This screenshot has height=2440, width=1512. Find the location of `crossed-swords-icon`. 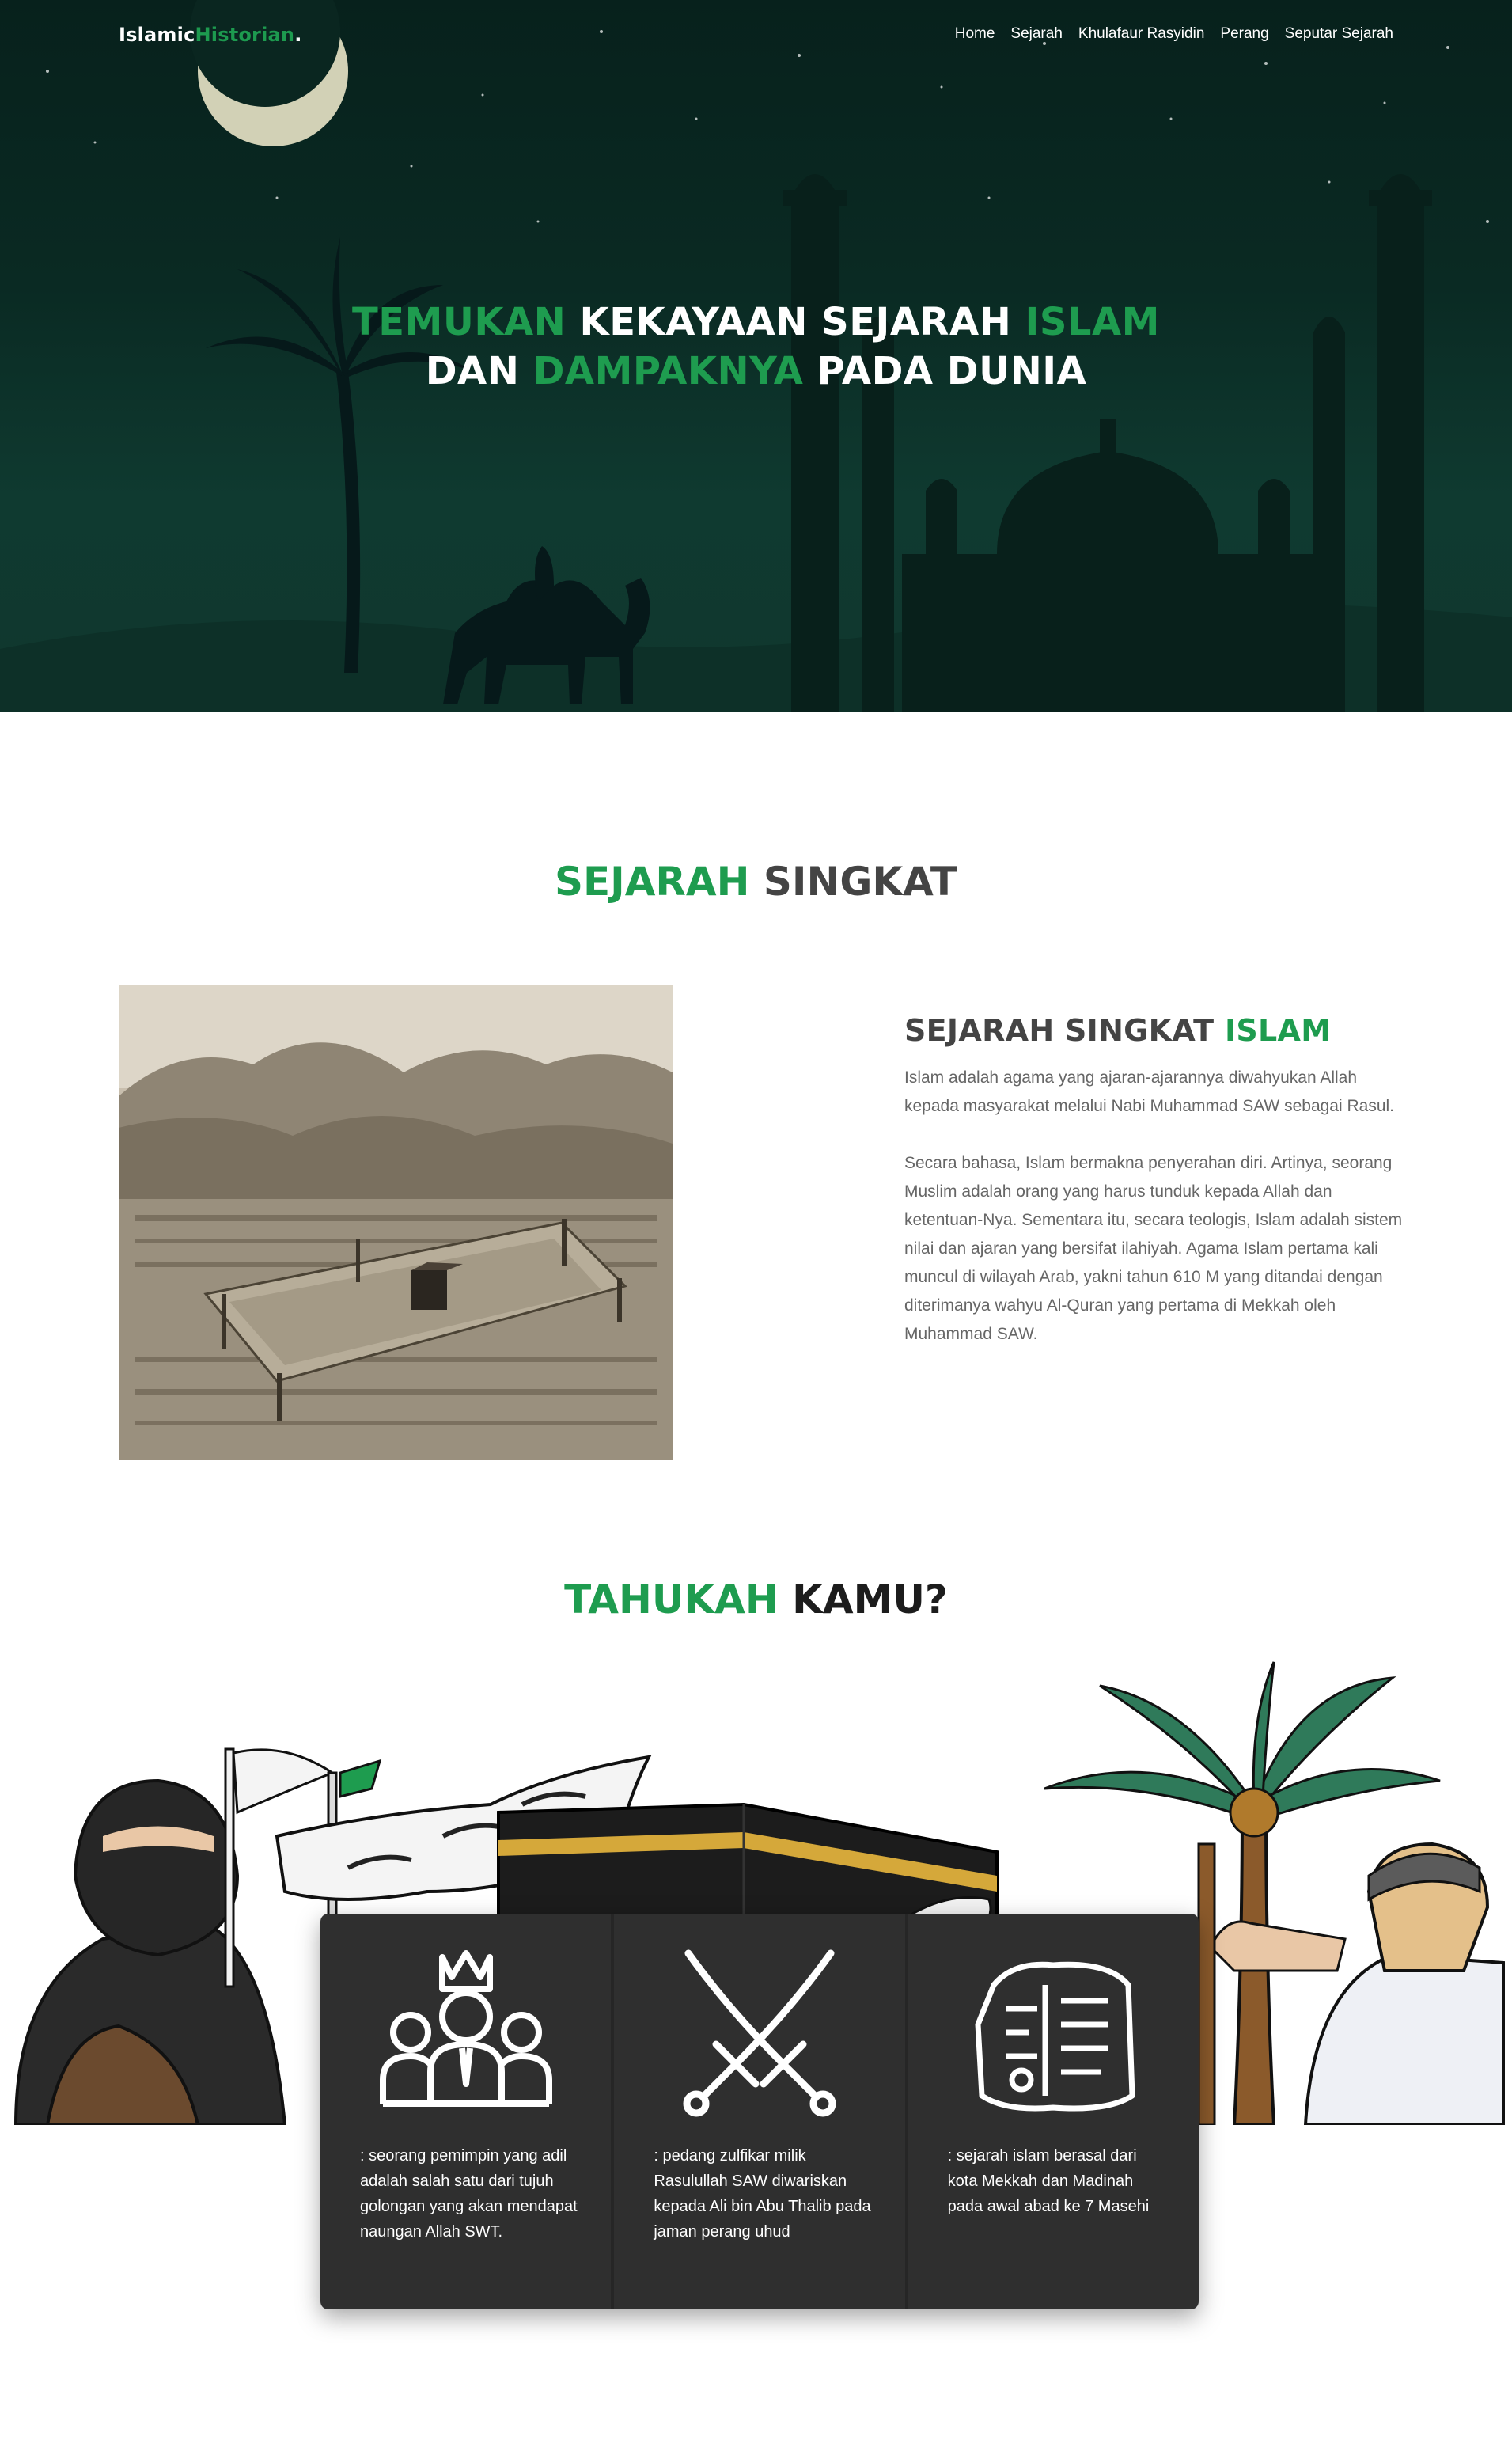

crossed-swords-icon is located at coordinates (759, 2033).